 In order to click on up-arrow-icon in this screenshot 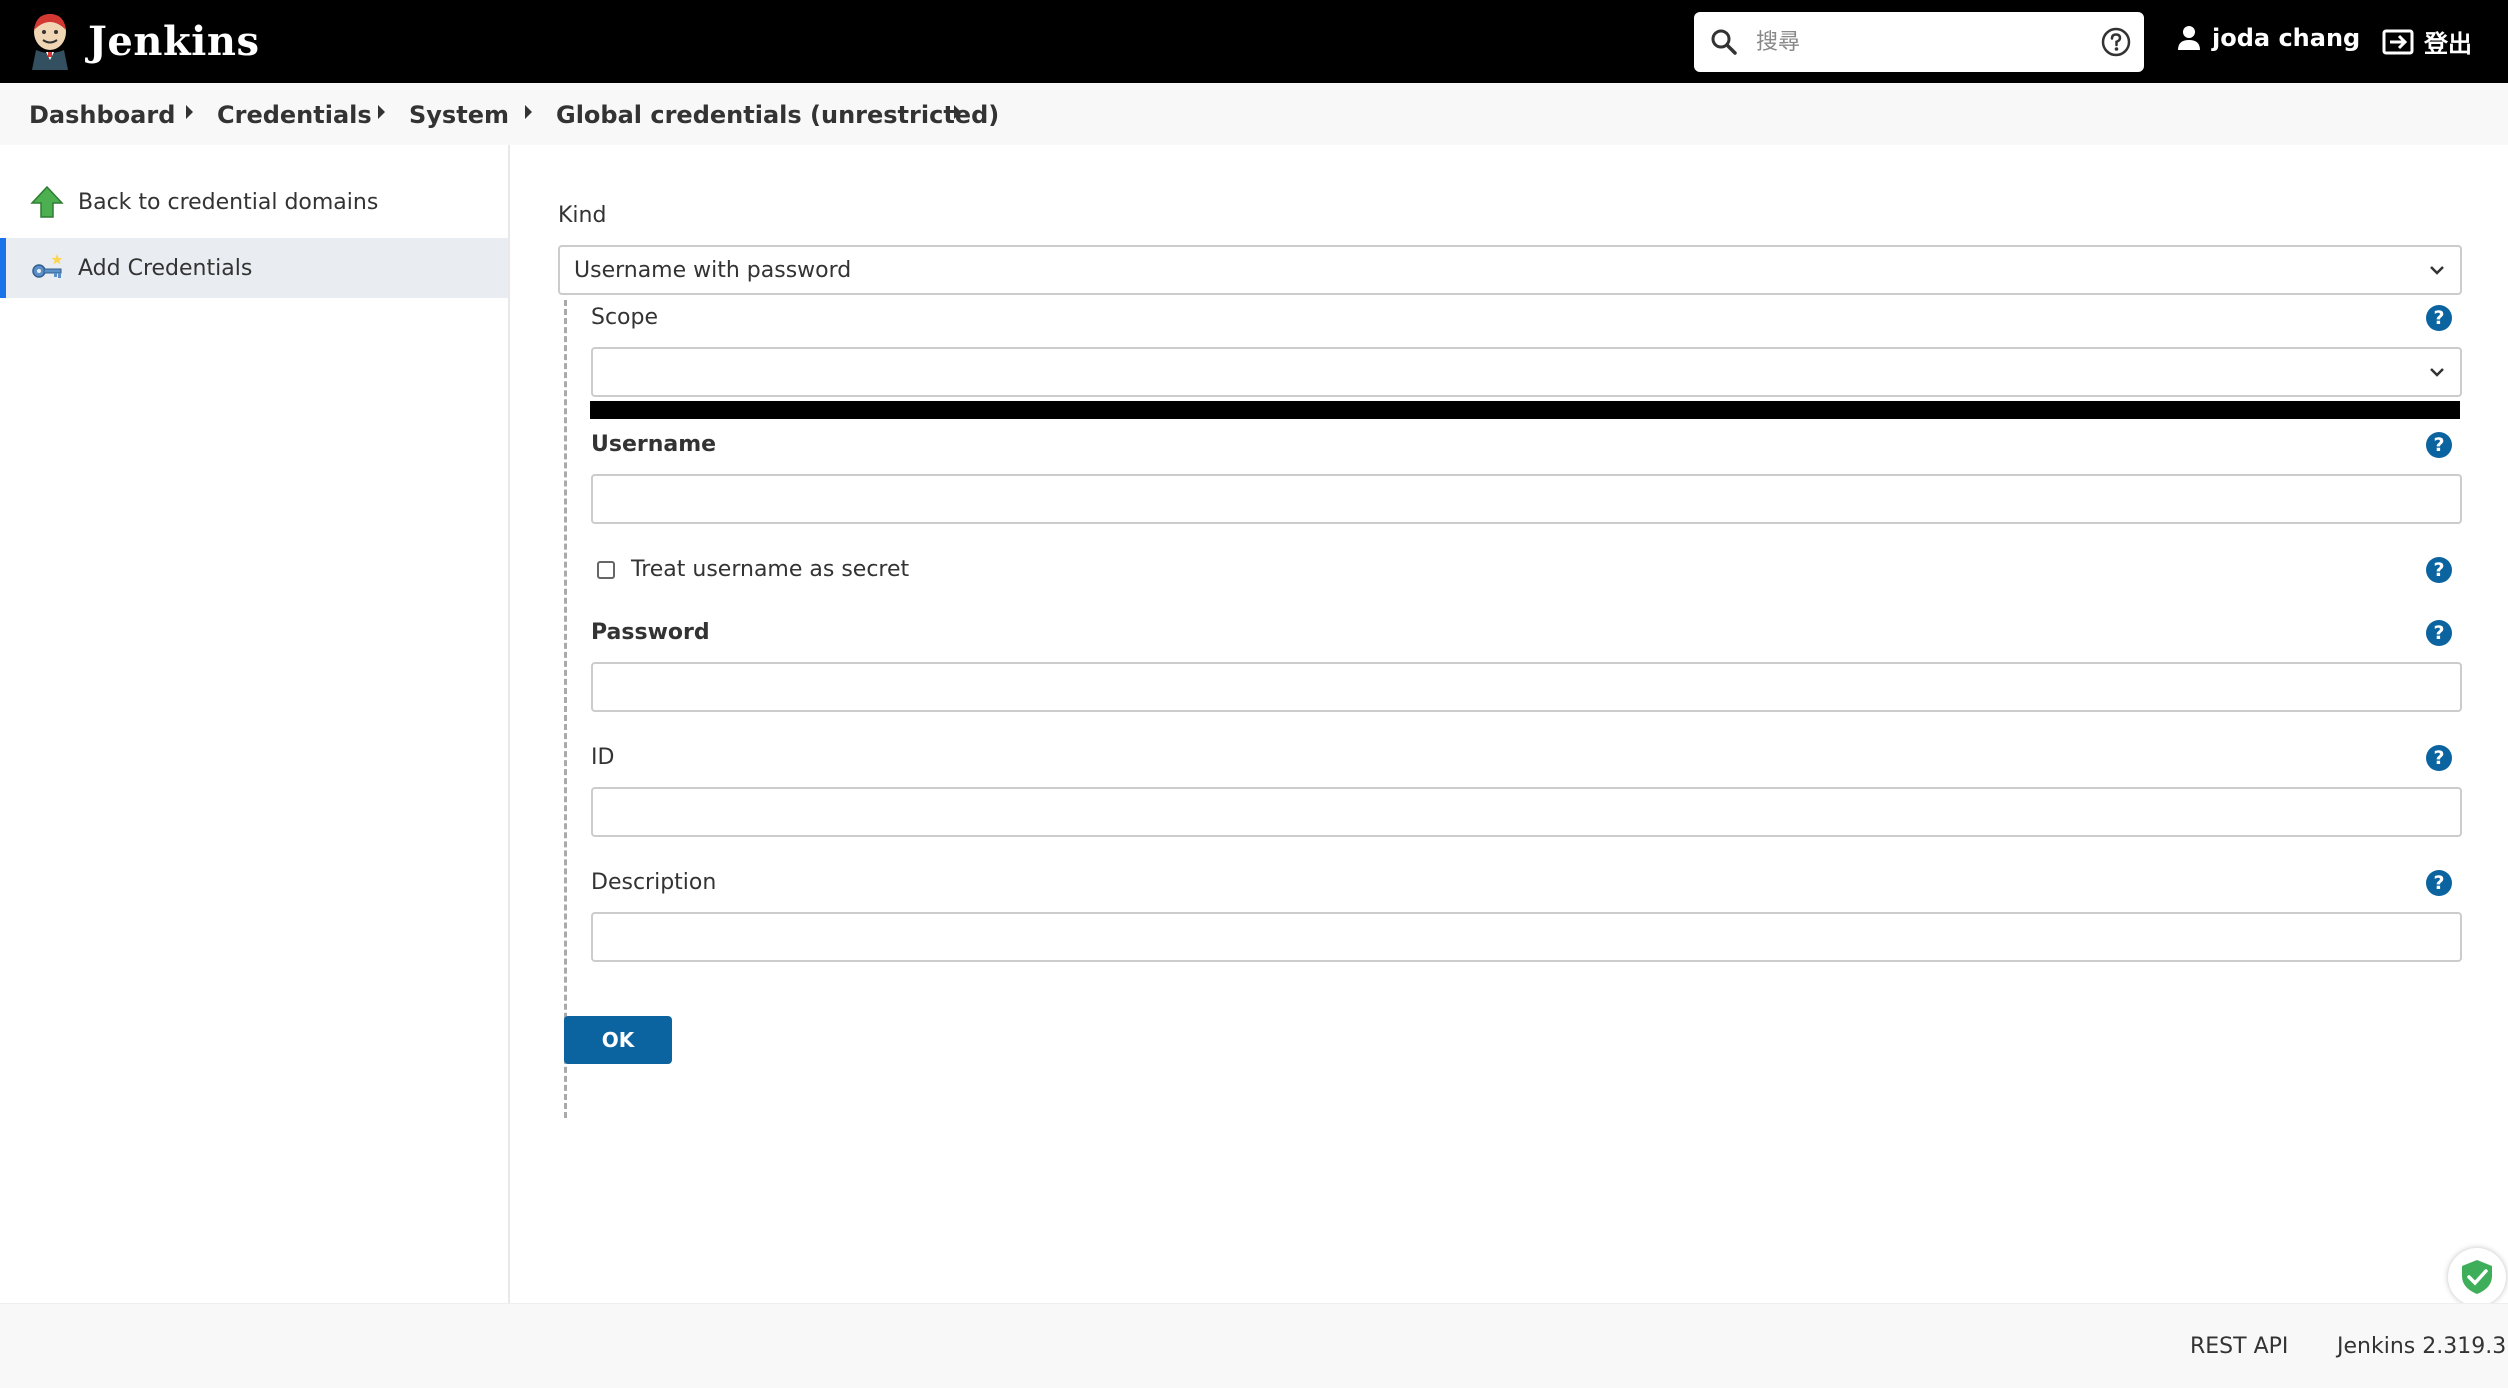, I will do `click(47, 201)`.